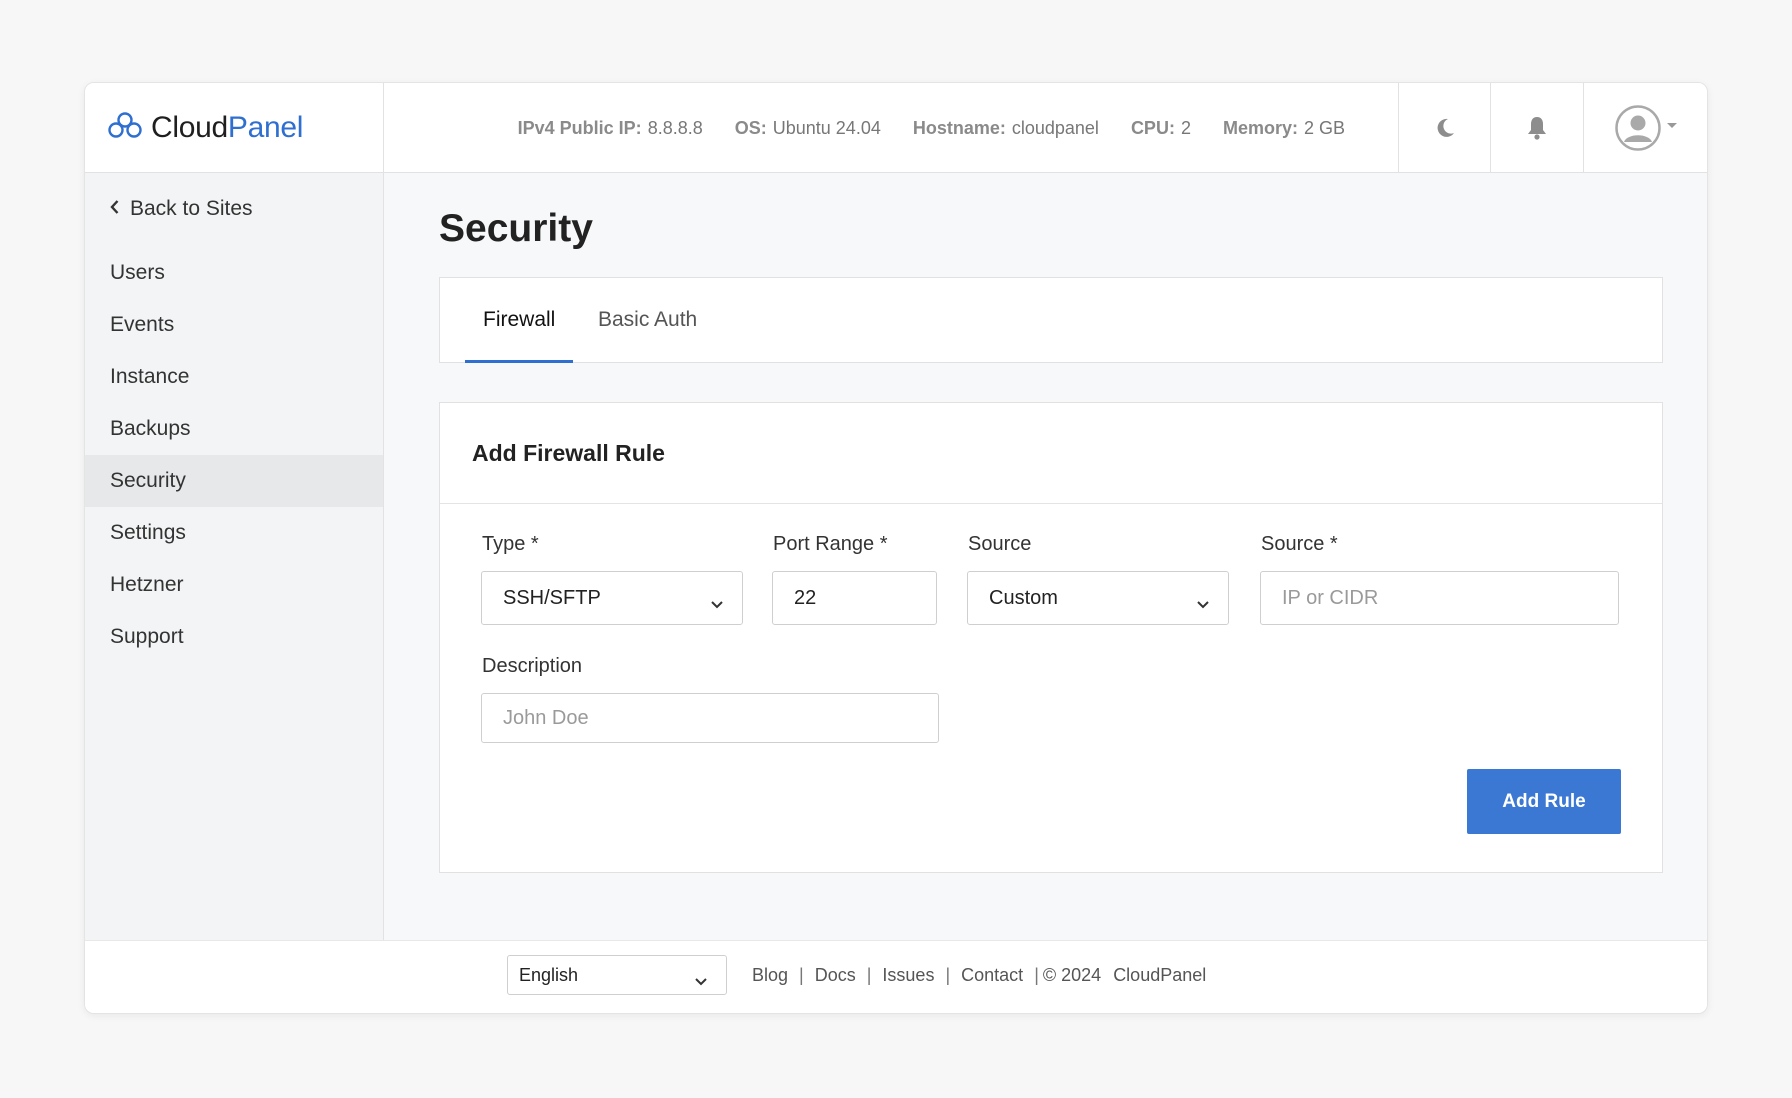 This screenshot has width=1792, height=1098. I want to click on footer-link-contact: Contact, so click(992, 975).